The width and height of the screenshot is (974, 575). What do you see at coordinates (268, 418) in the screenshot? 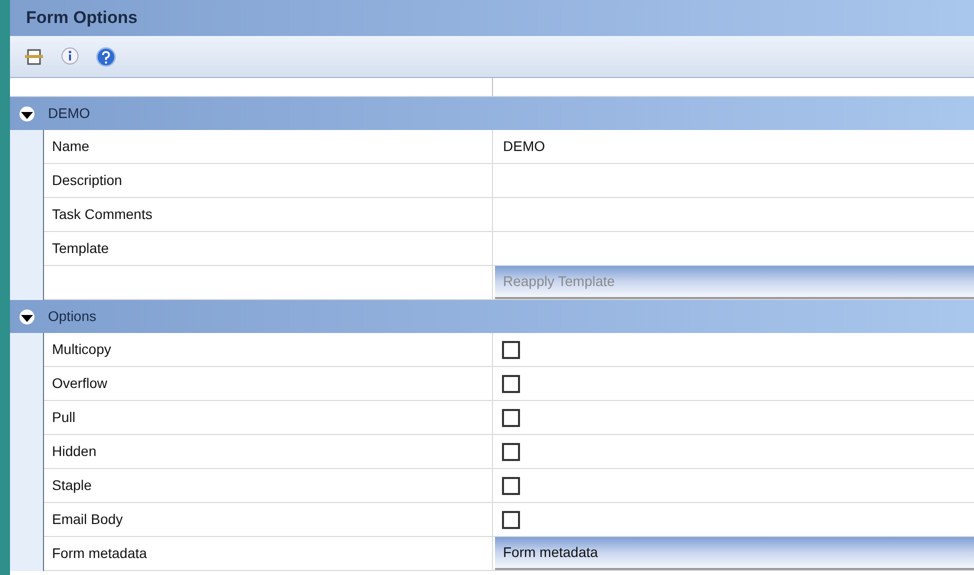
I see `property-name-cell: Pull` at bounding box center [268, 418].